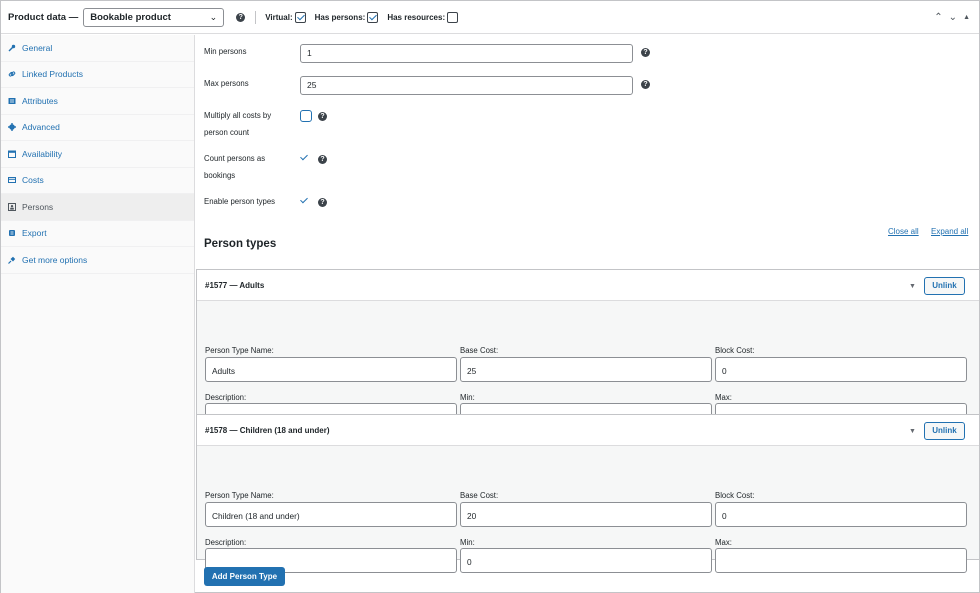 The width and height of the screenshot is (980, 593). I want to click on wrench-icon, so click(12, 48).